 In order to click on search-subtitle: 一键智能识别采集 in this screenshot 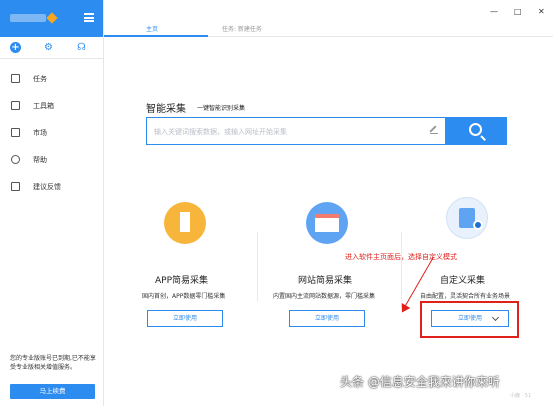, I will do `click(221, 108)`.